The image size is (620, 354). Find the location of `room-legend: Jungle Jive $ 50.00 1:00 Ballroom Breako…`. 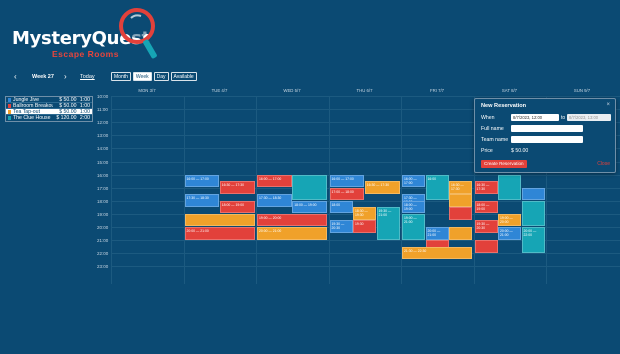

room-legend: Jungle Jive $ 50.00 1:00 Ballroom Breako… is located at coordinates (49, 109).